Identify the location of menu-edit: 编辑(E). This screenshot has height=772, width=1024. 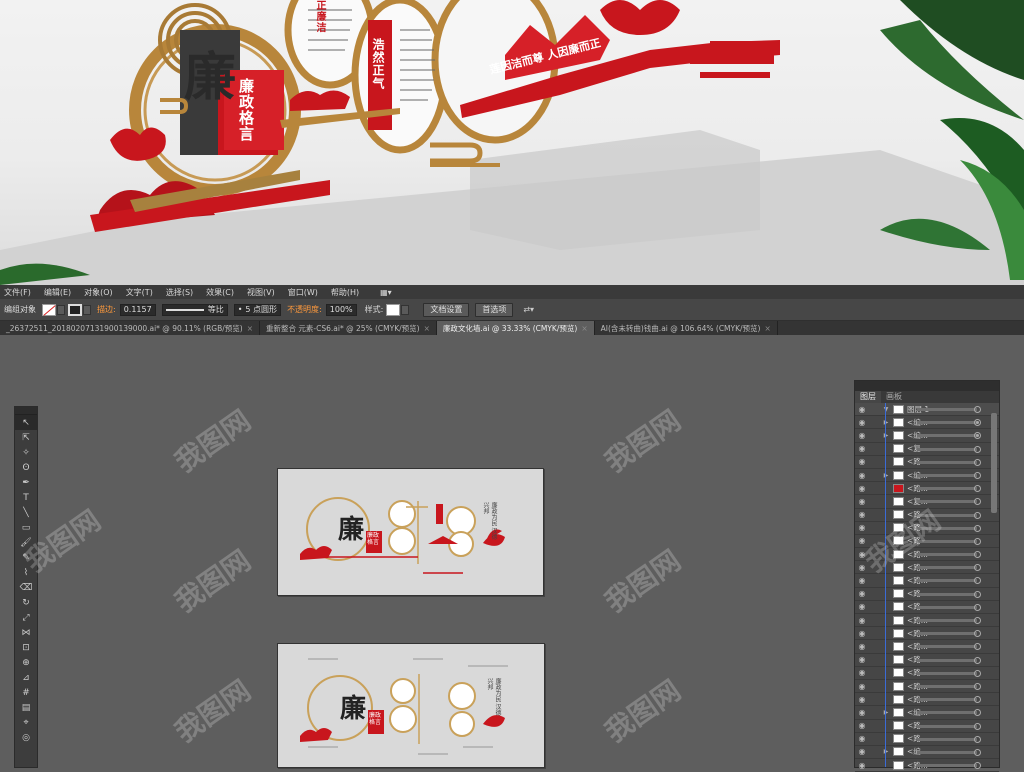
(57, 292).